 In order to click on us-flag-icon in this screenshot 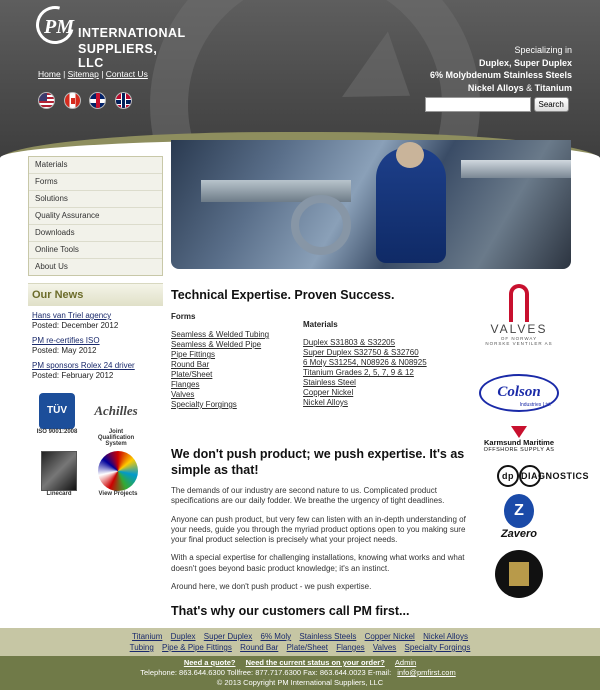, I will do `click(46, 100)`.